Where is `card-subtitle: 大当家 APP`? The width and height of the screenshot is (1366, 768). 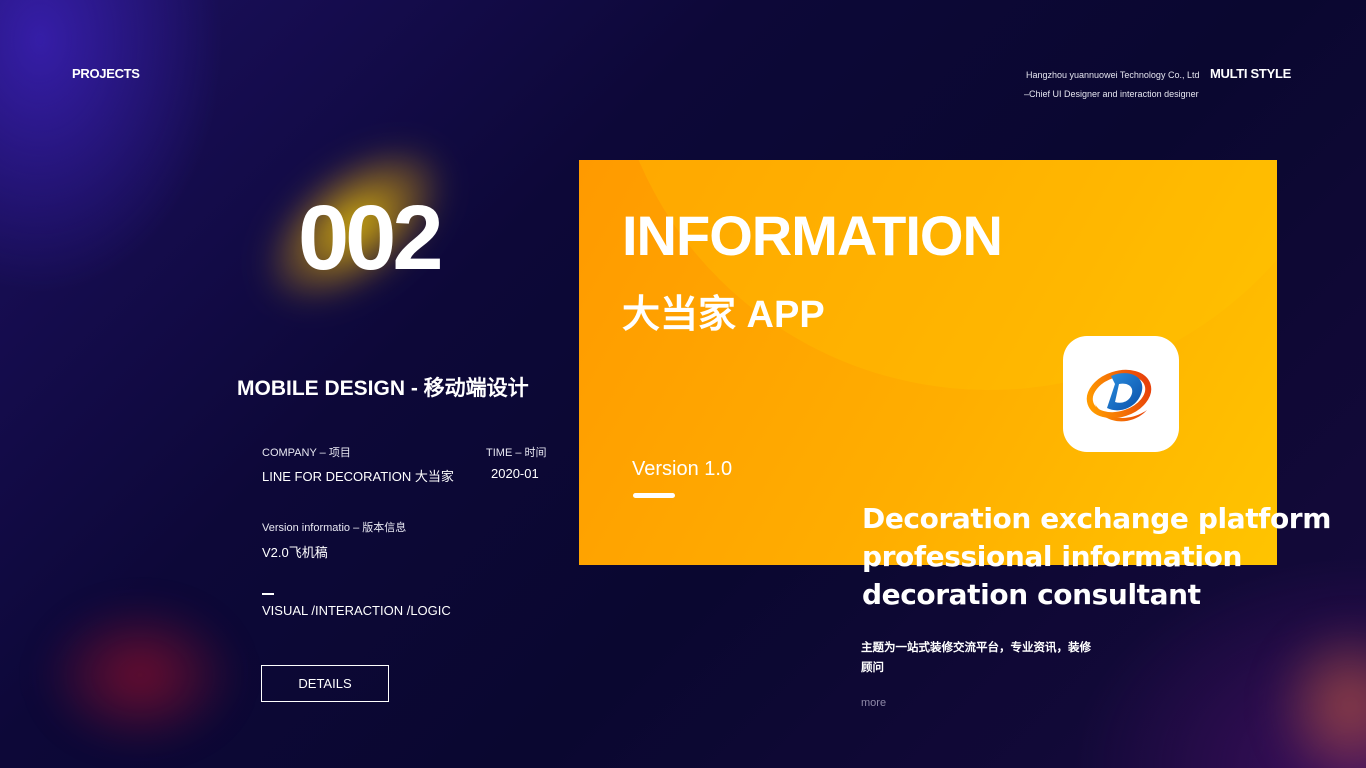 card-subtitle: 大当家 APP is located at coordinates (723, 315).